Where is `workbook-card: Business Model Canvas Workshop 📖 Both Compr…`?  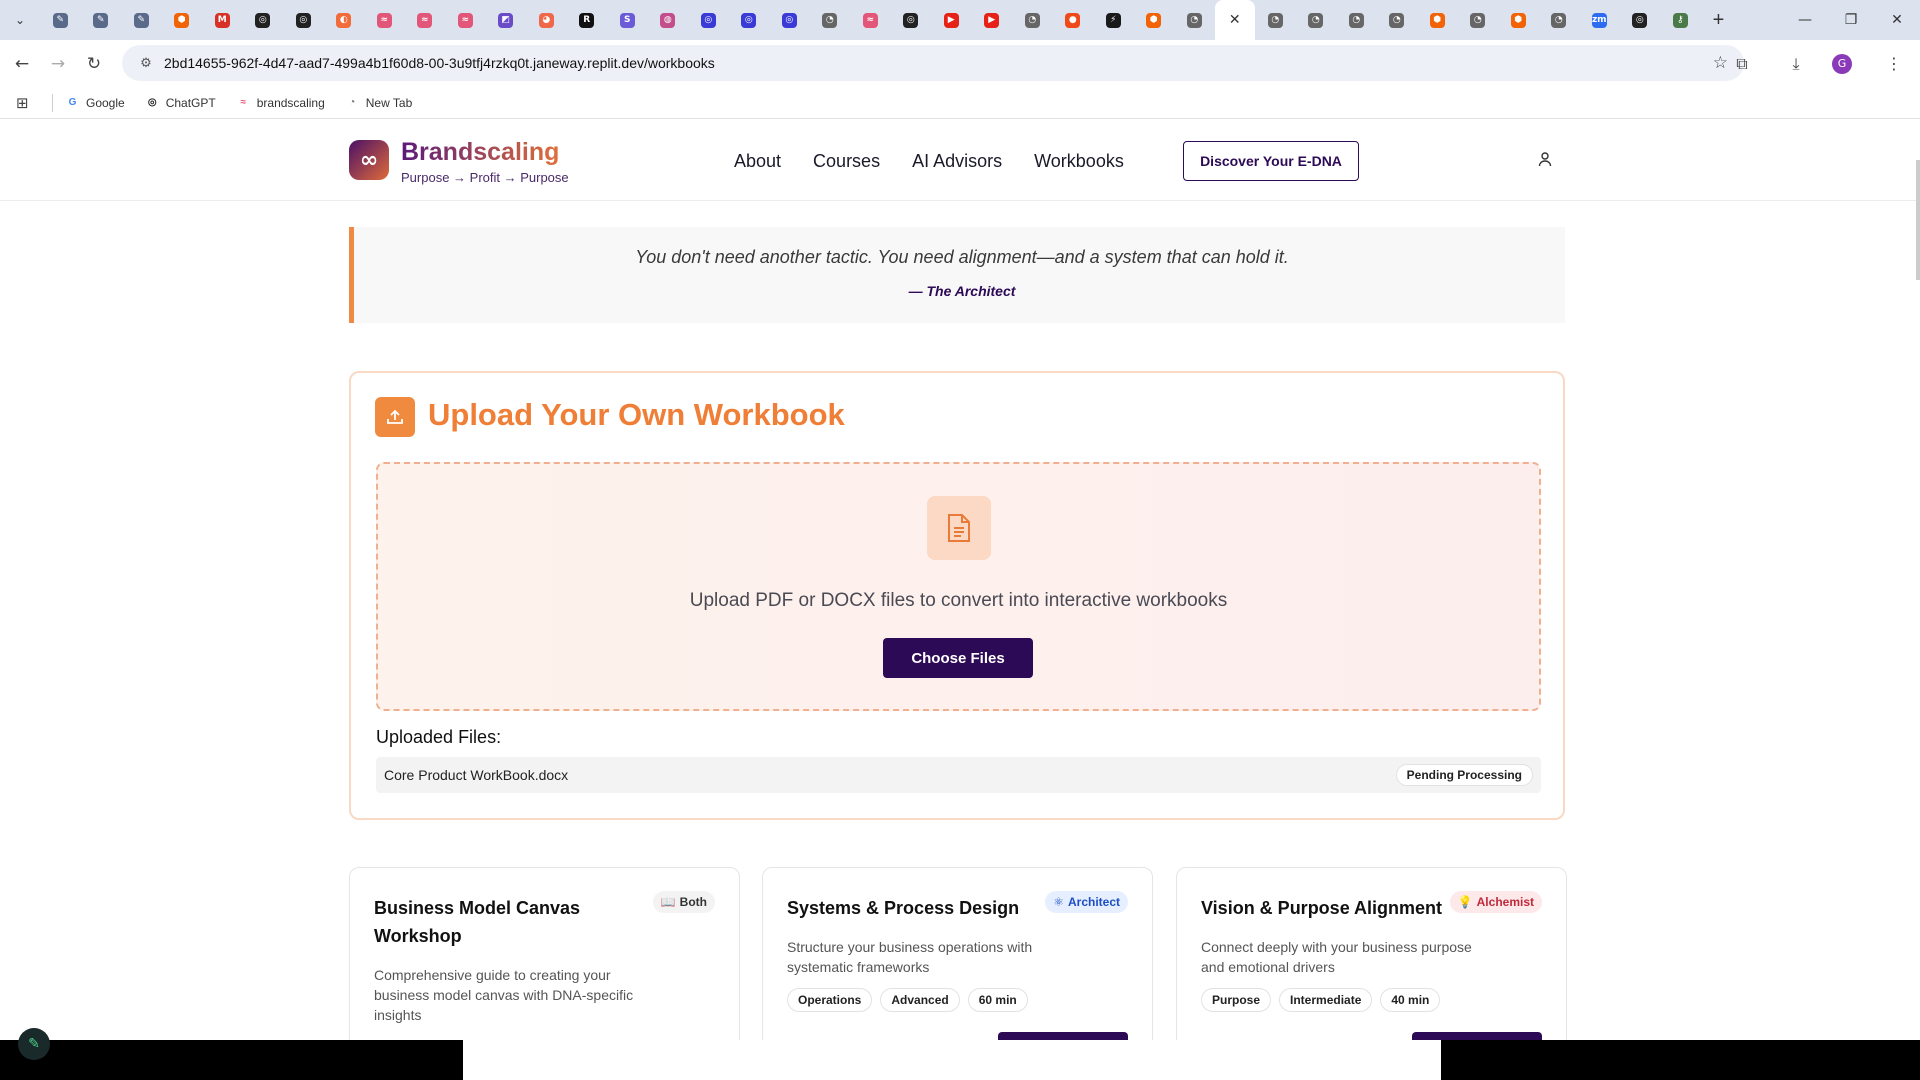 workbook-card: Business Model Canvas Workshop 📖 Both Compr… is located at coordinates (544, 953).